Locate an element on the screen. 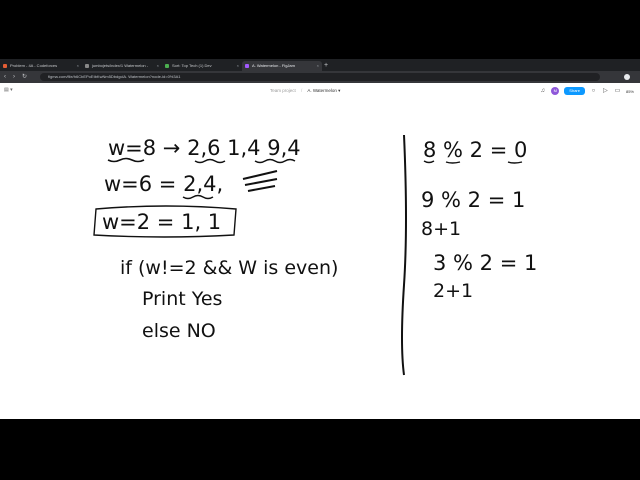 This screenshot has height=480, width=640. browser-tab: Problem - 4A - Codeforces × is located at coordinates (41, 66).